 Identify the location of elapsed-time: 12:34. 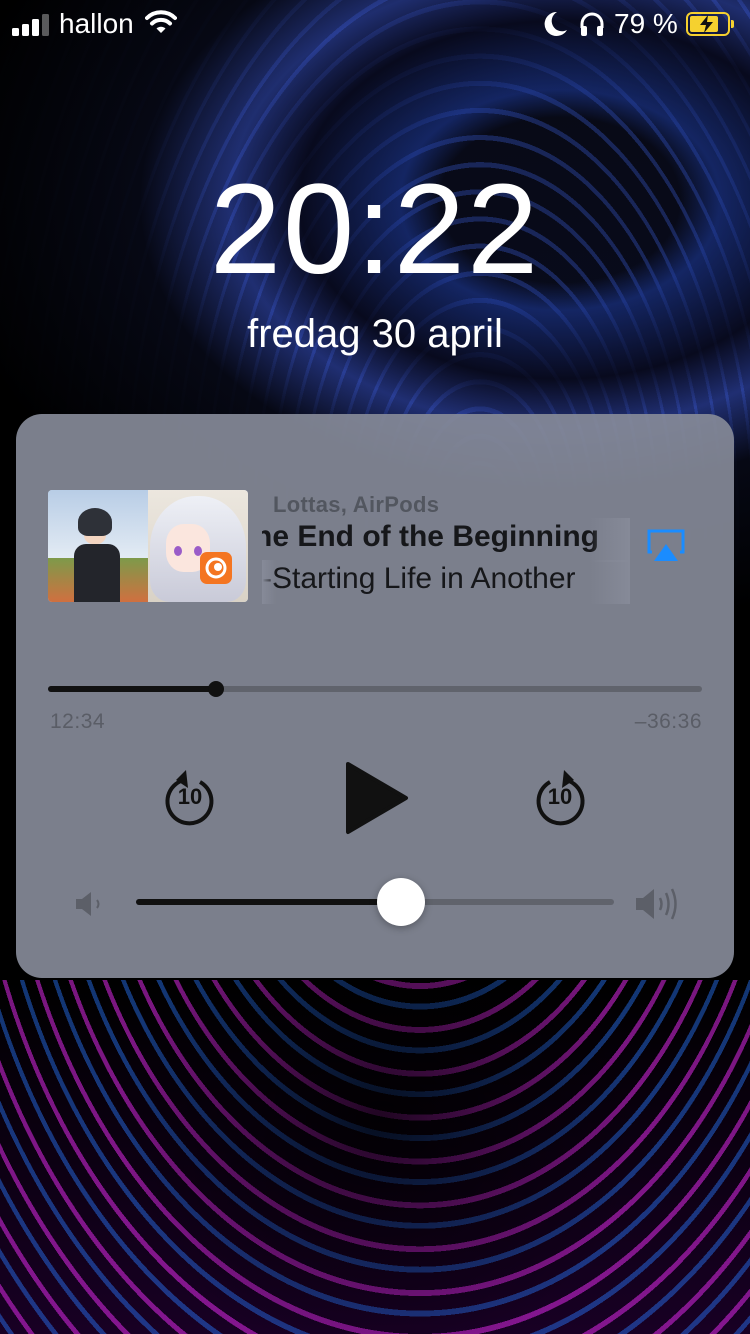
(78, 721).